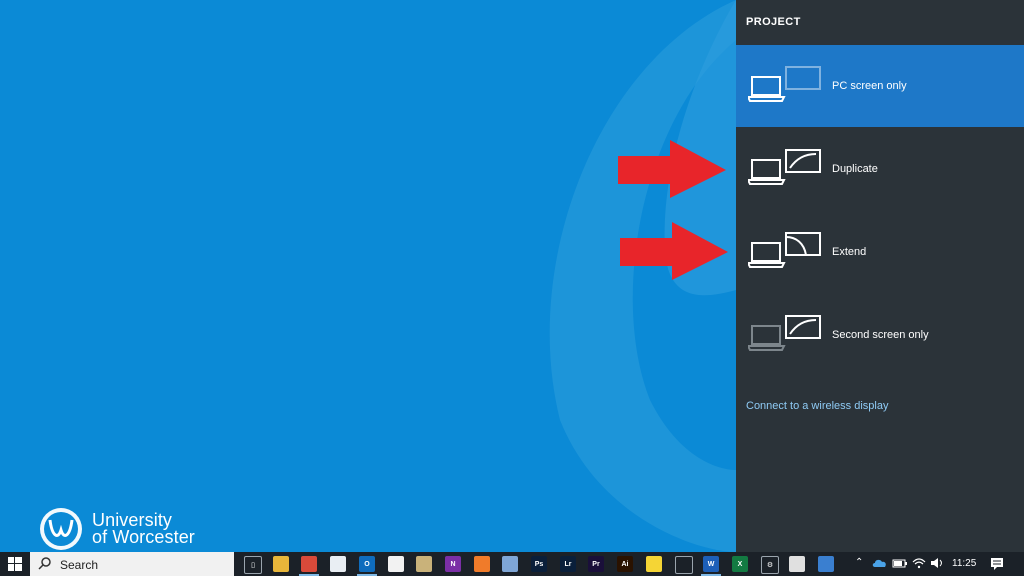  Describe the element at coordinates (784, 250) in the screenshot. I see `extend-icon` at that location.